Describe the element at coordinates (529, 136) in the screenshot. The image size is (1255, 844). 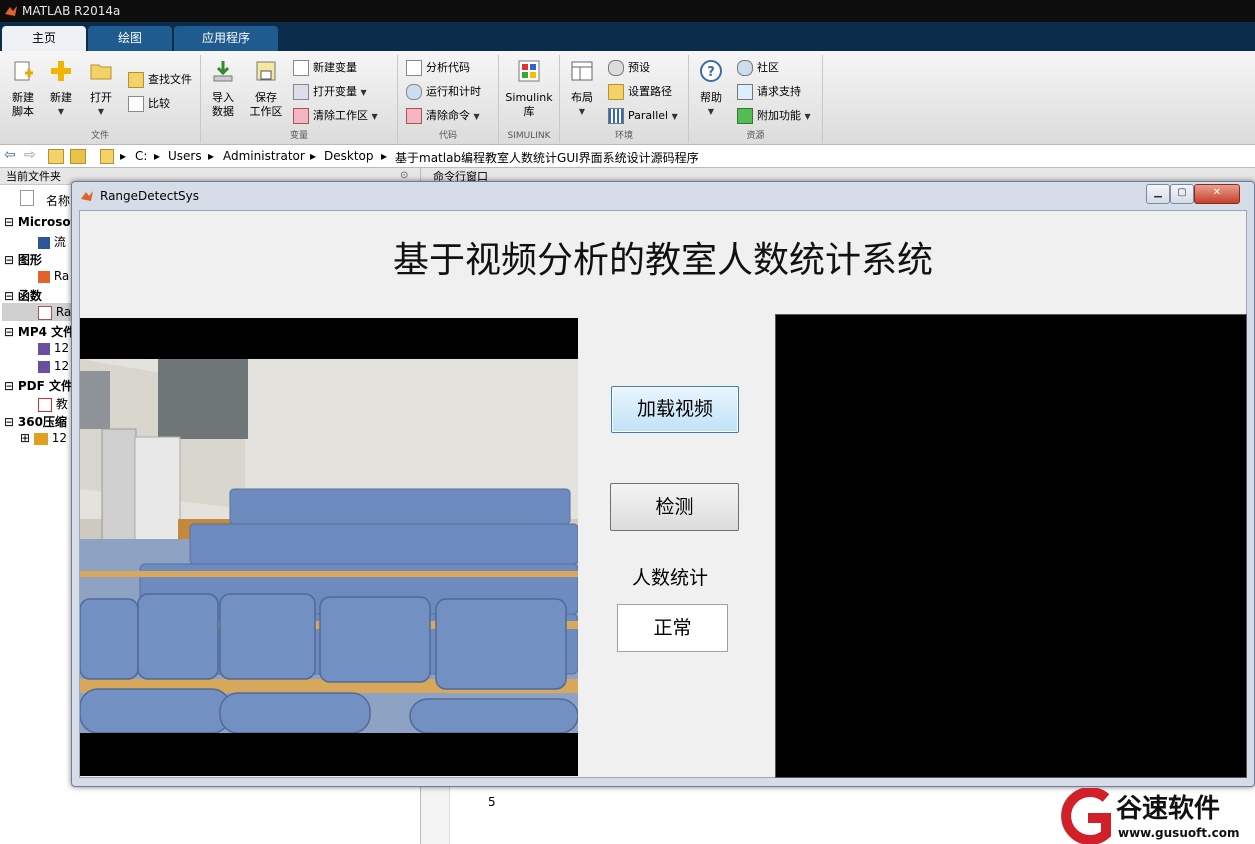
I see `group-label-simulink: SIMULINK` at that location.